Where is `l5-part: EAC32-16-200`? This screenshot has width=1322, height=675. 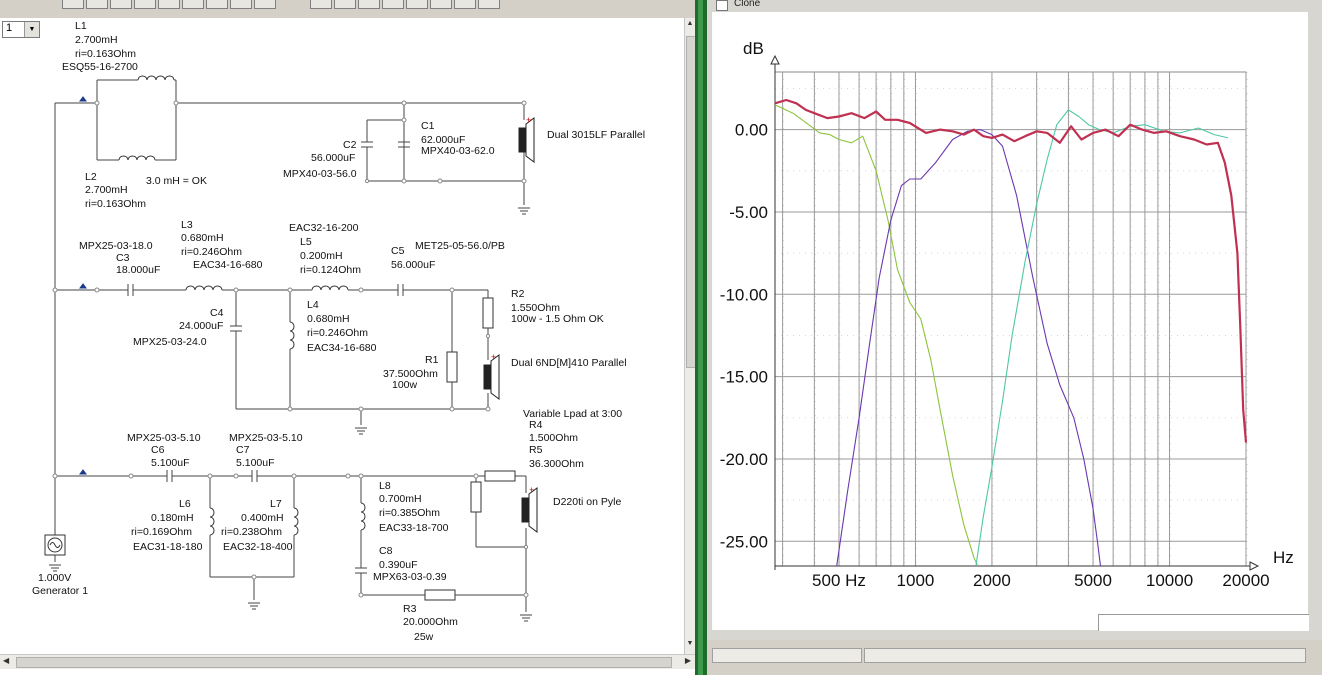 l5-part: EAC32-16-200 is located at coordinates (324, 228).